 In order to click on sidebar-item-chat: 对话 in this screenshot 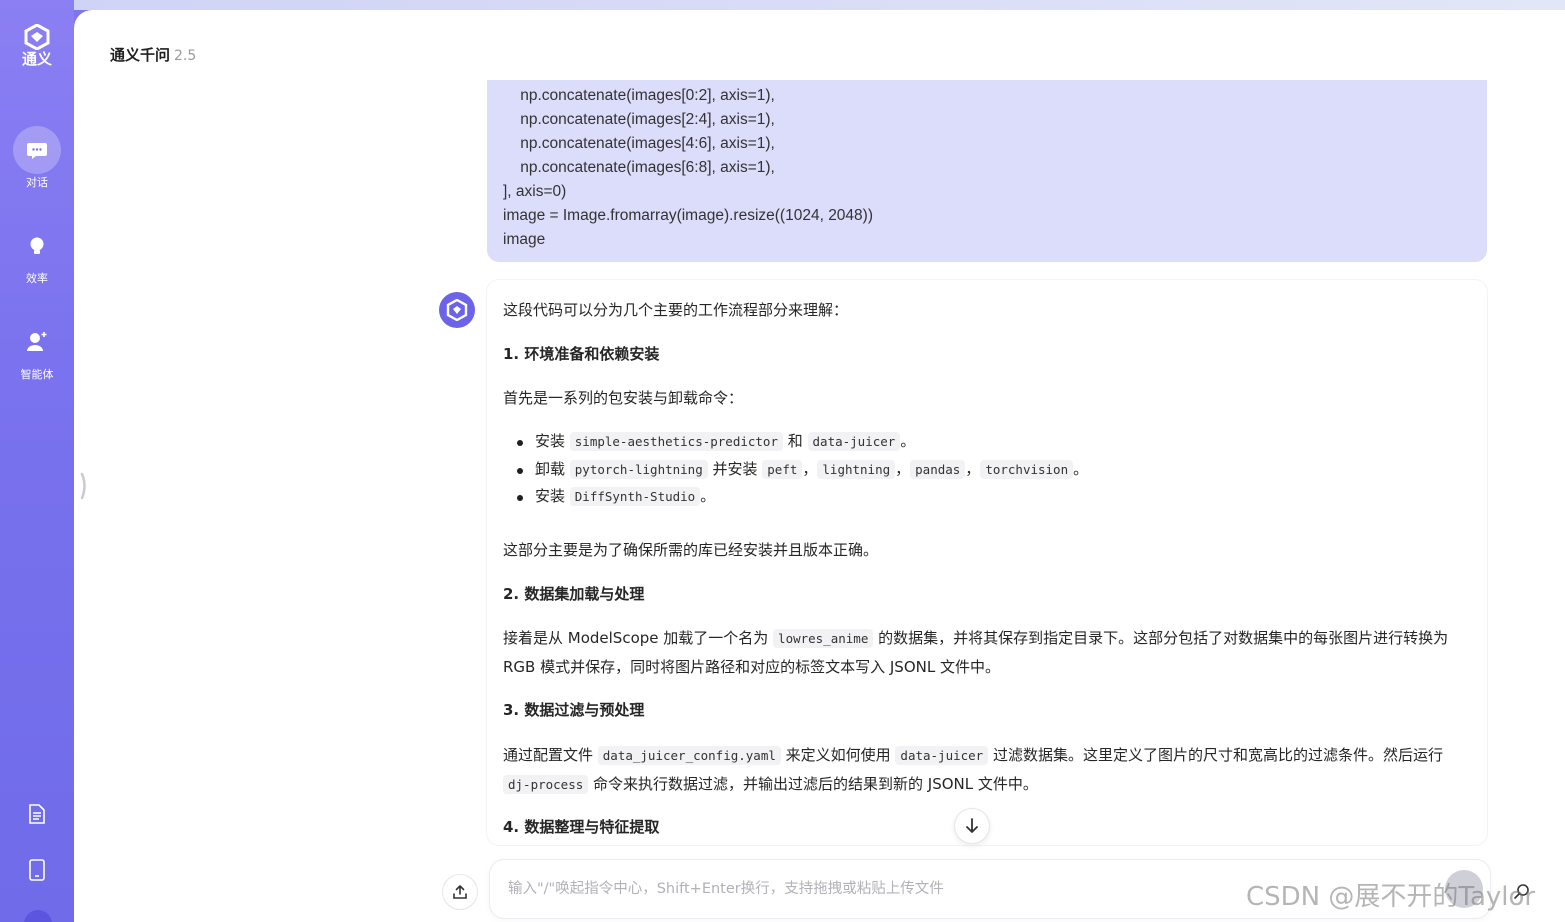, I will do `click(37, 158)`.